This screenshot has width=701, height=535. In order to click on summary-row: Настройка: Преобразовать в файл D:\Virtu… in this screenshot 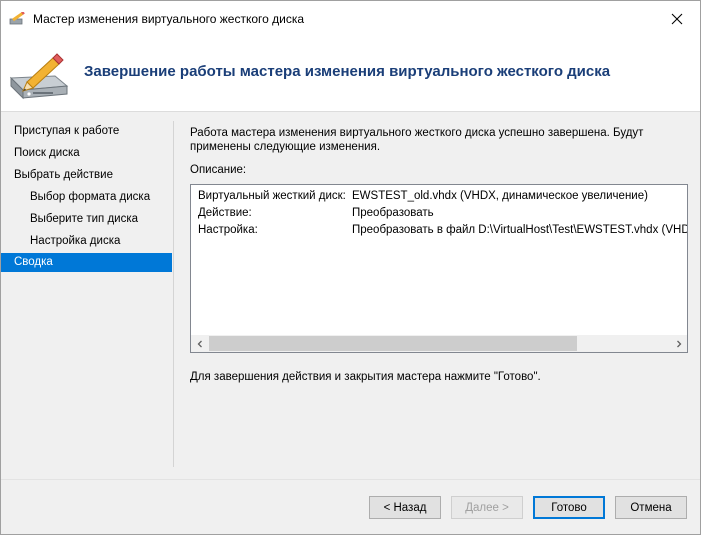, I will do `click(443, 232)`.